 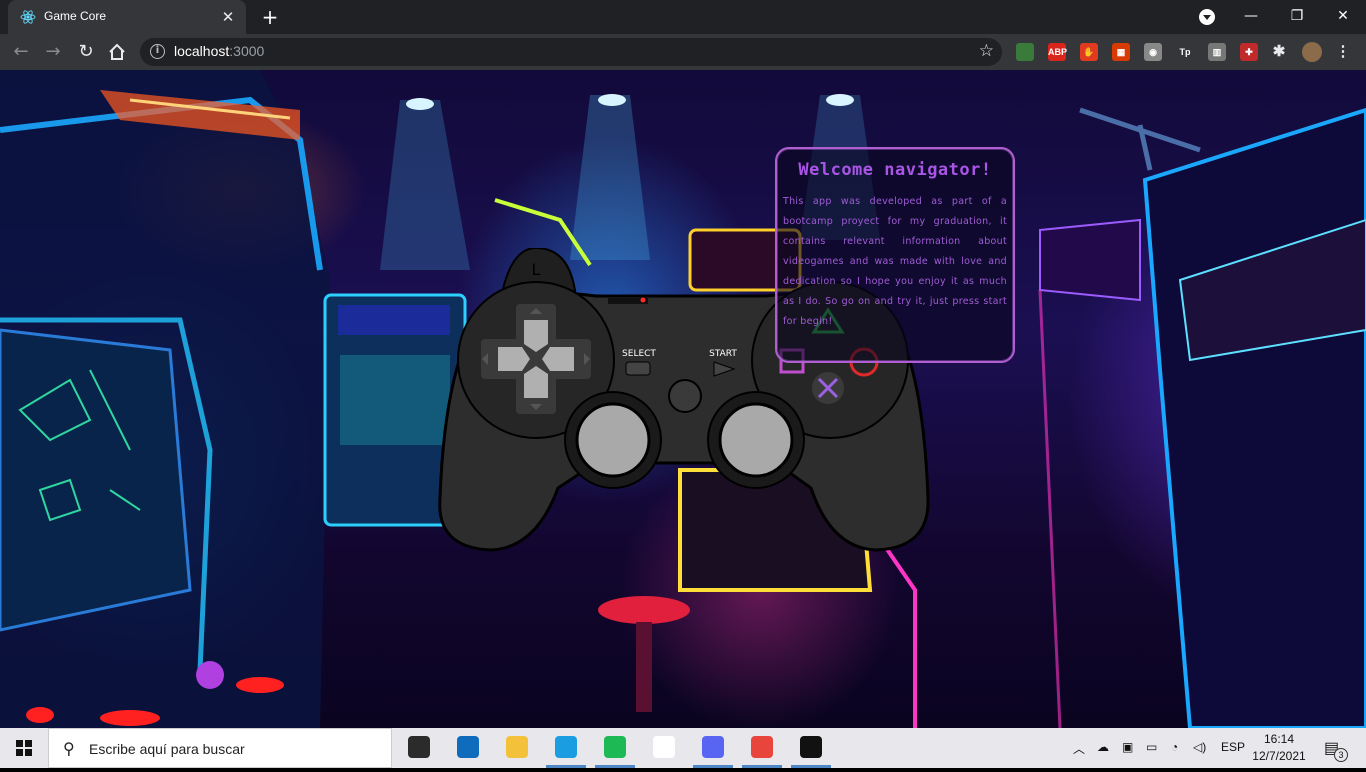 I want to click on address-bar: i localhost:3000 ☆, so click(x=571, y=52).